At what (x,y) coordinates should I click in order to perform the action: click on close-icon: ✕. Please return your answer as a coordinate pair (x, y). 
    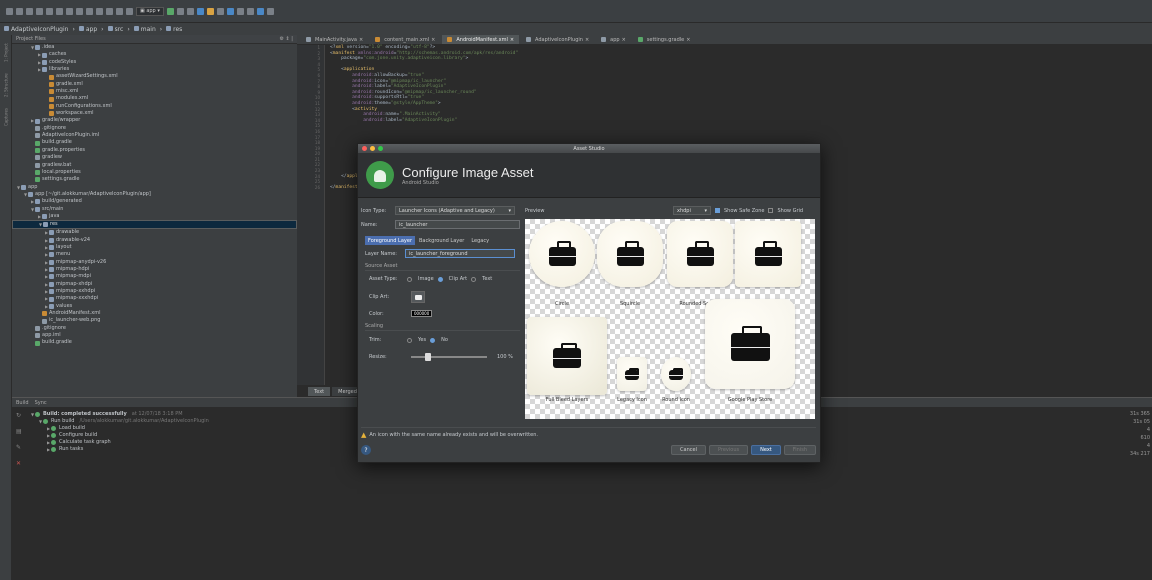
    Looking at the image, I should click on (19, 463).